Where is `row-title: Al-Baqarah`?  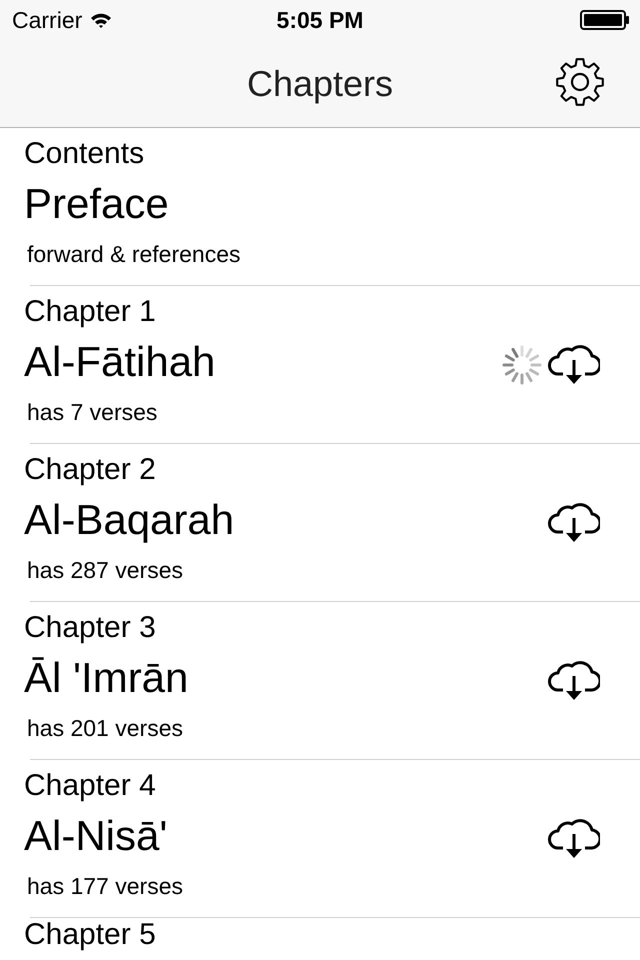
row-title: Al-Baqarah is located at coordinates (129, 520).